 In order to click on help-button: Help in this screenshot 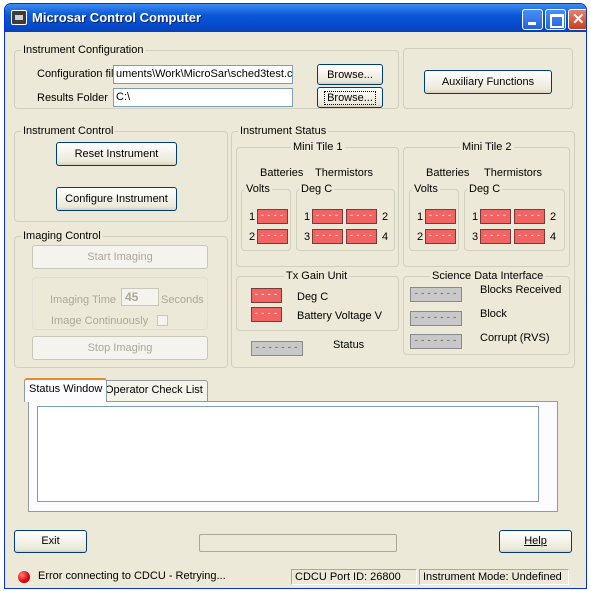, I will do `click(535, 541)`.